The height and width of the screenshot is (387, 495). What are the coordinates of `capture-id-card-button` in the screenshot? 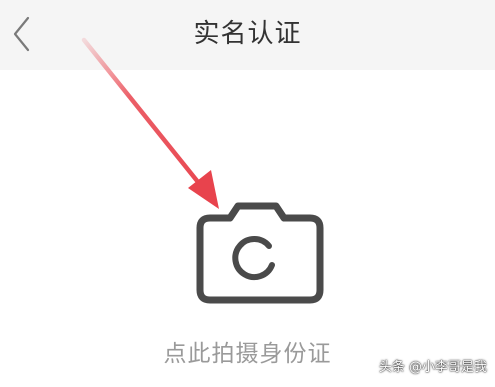 It's located at (260, 250).